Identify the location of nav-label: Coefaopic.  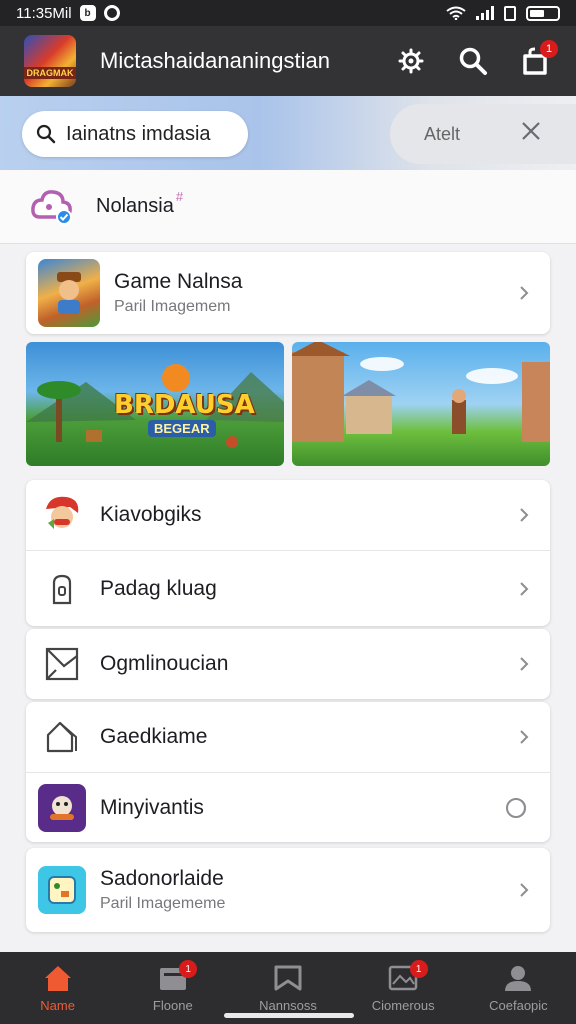
(518, 1005).